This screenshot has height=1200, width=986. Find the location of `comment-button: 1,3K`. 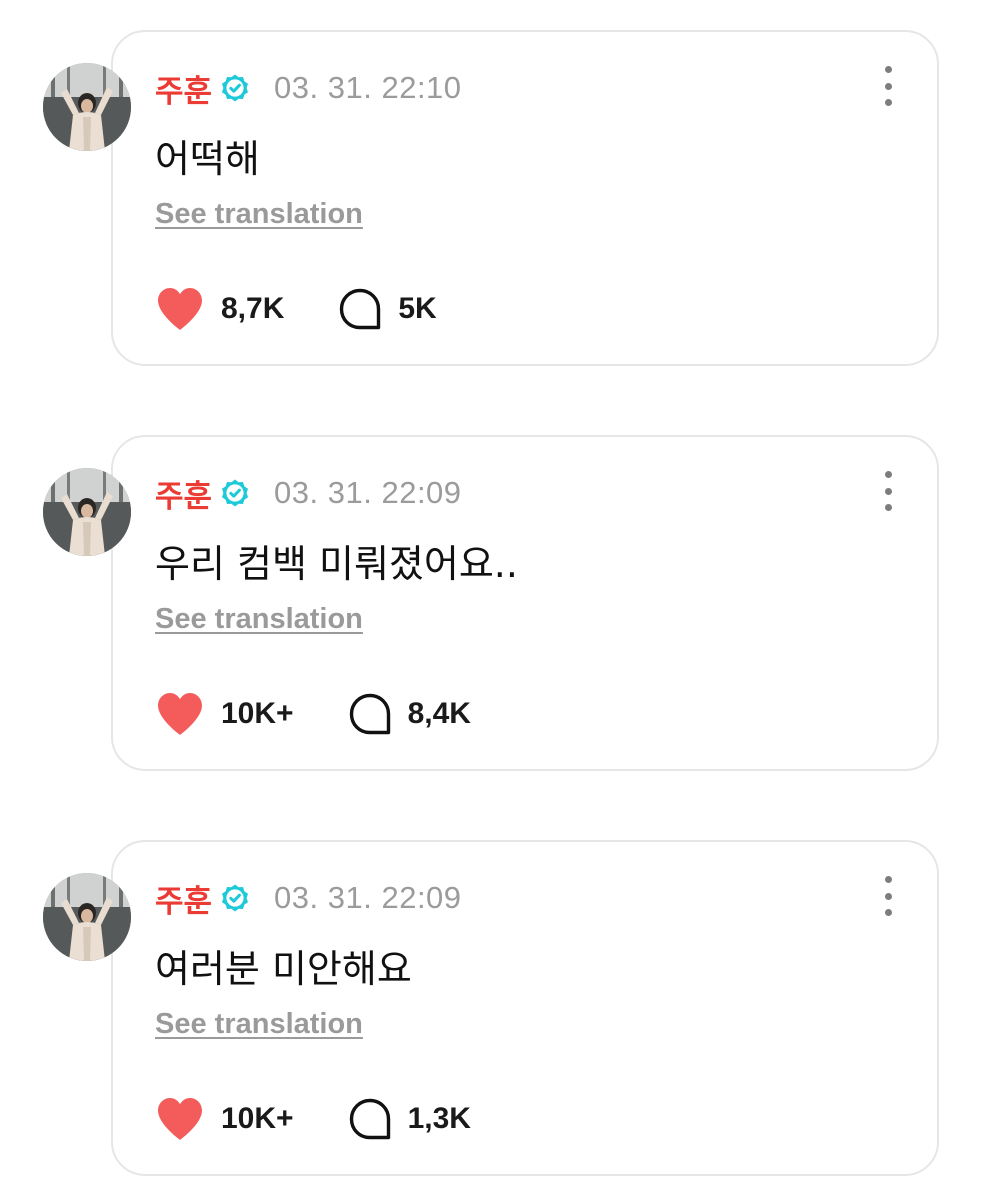

comment-button: 1,3K is located at coordinates (409, 1119).